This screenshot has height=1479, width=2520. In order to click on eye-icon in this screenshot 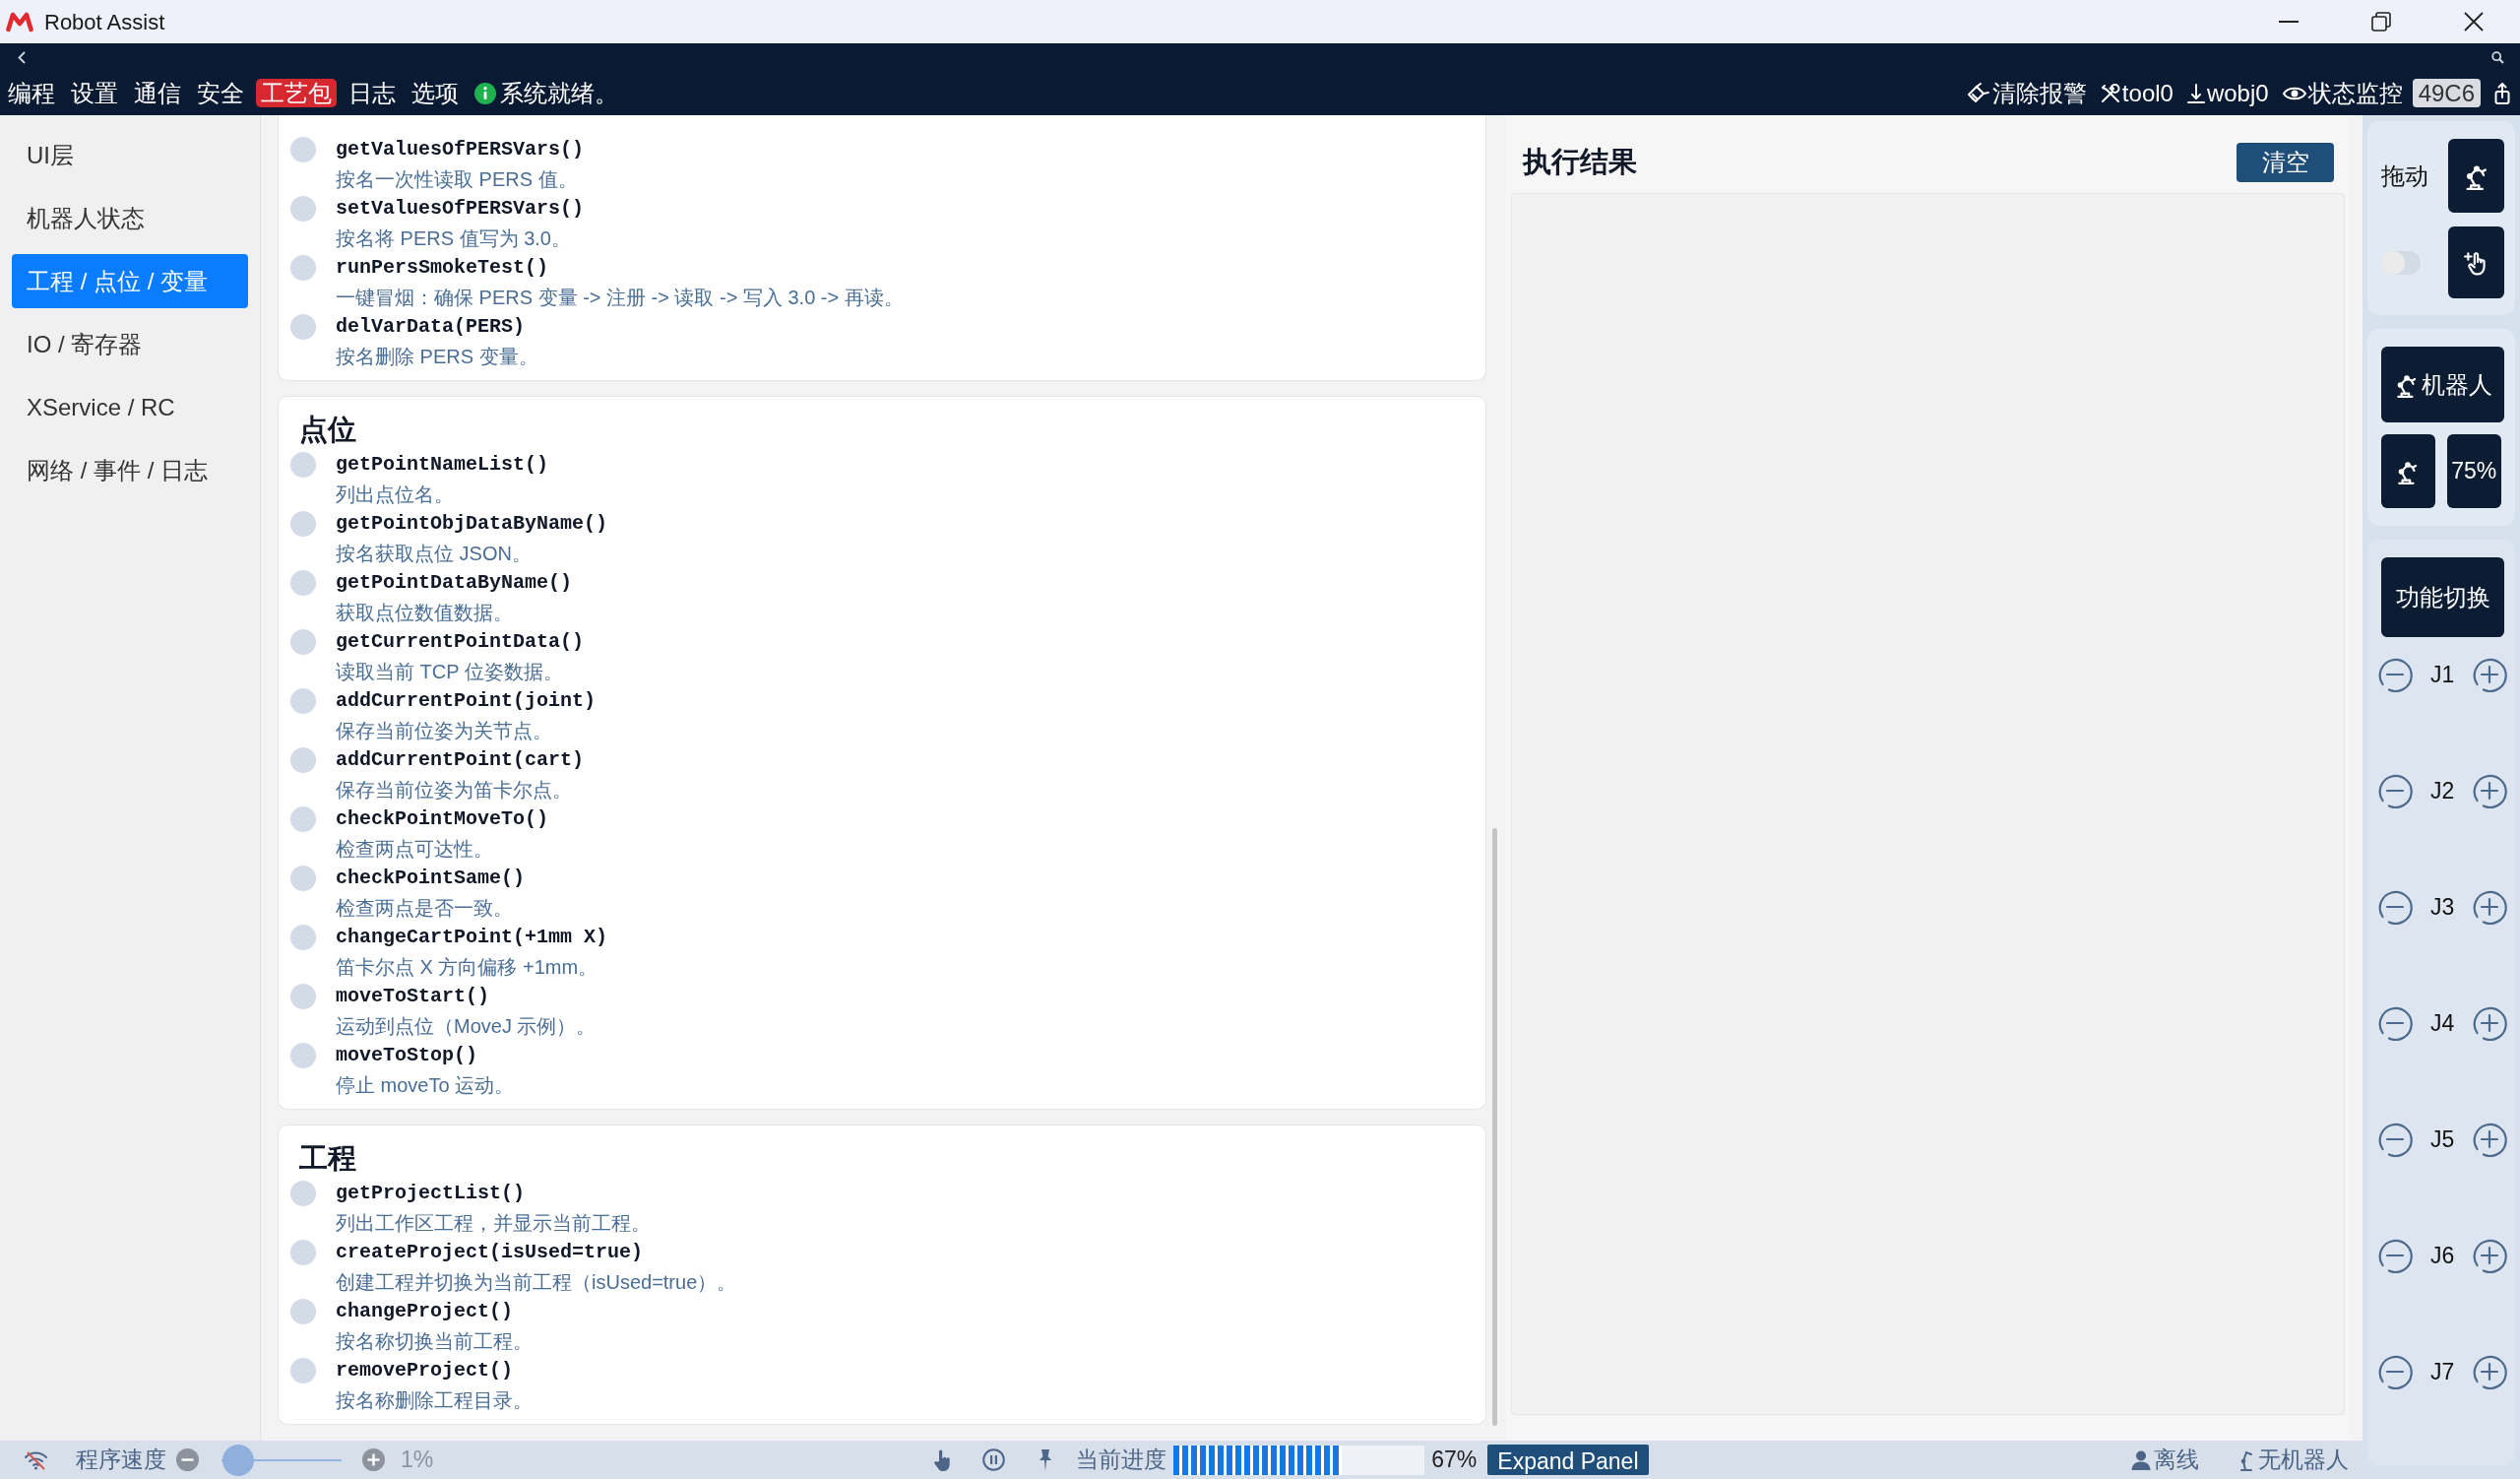, I will do `click(2294, 93)`.